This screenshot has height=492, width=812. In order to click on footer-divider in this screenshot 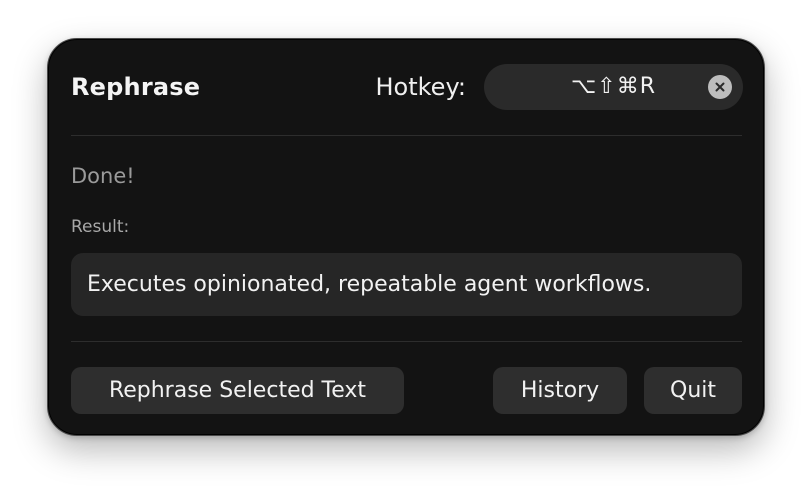, I will do `click(406, 341)`.